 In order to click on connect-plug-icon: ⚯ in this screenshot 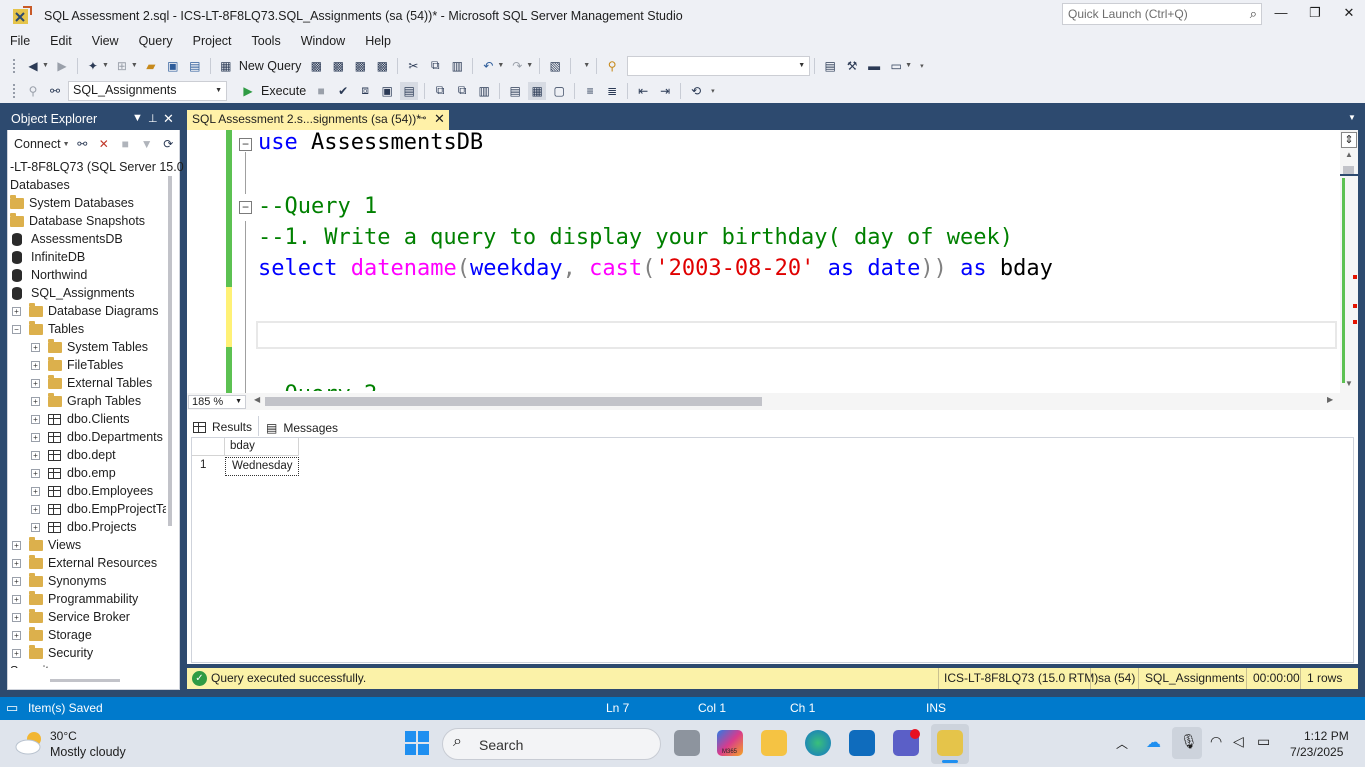, I will do `click(83, 144)`.